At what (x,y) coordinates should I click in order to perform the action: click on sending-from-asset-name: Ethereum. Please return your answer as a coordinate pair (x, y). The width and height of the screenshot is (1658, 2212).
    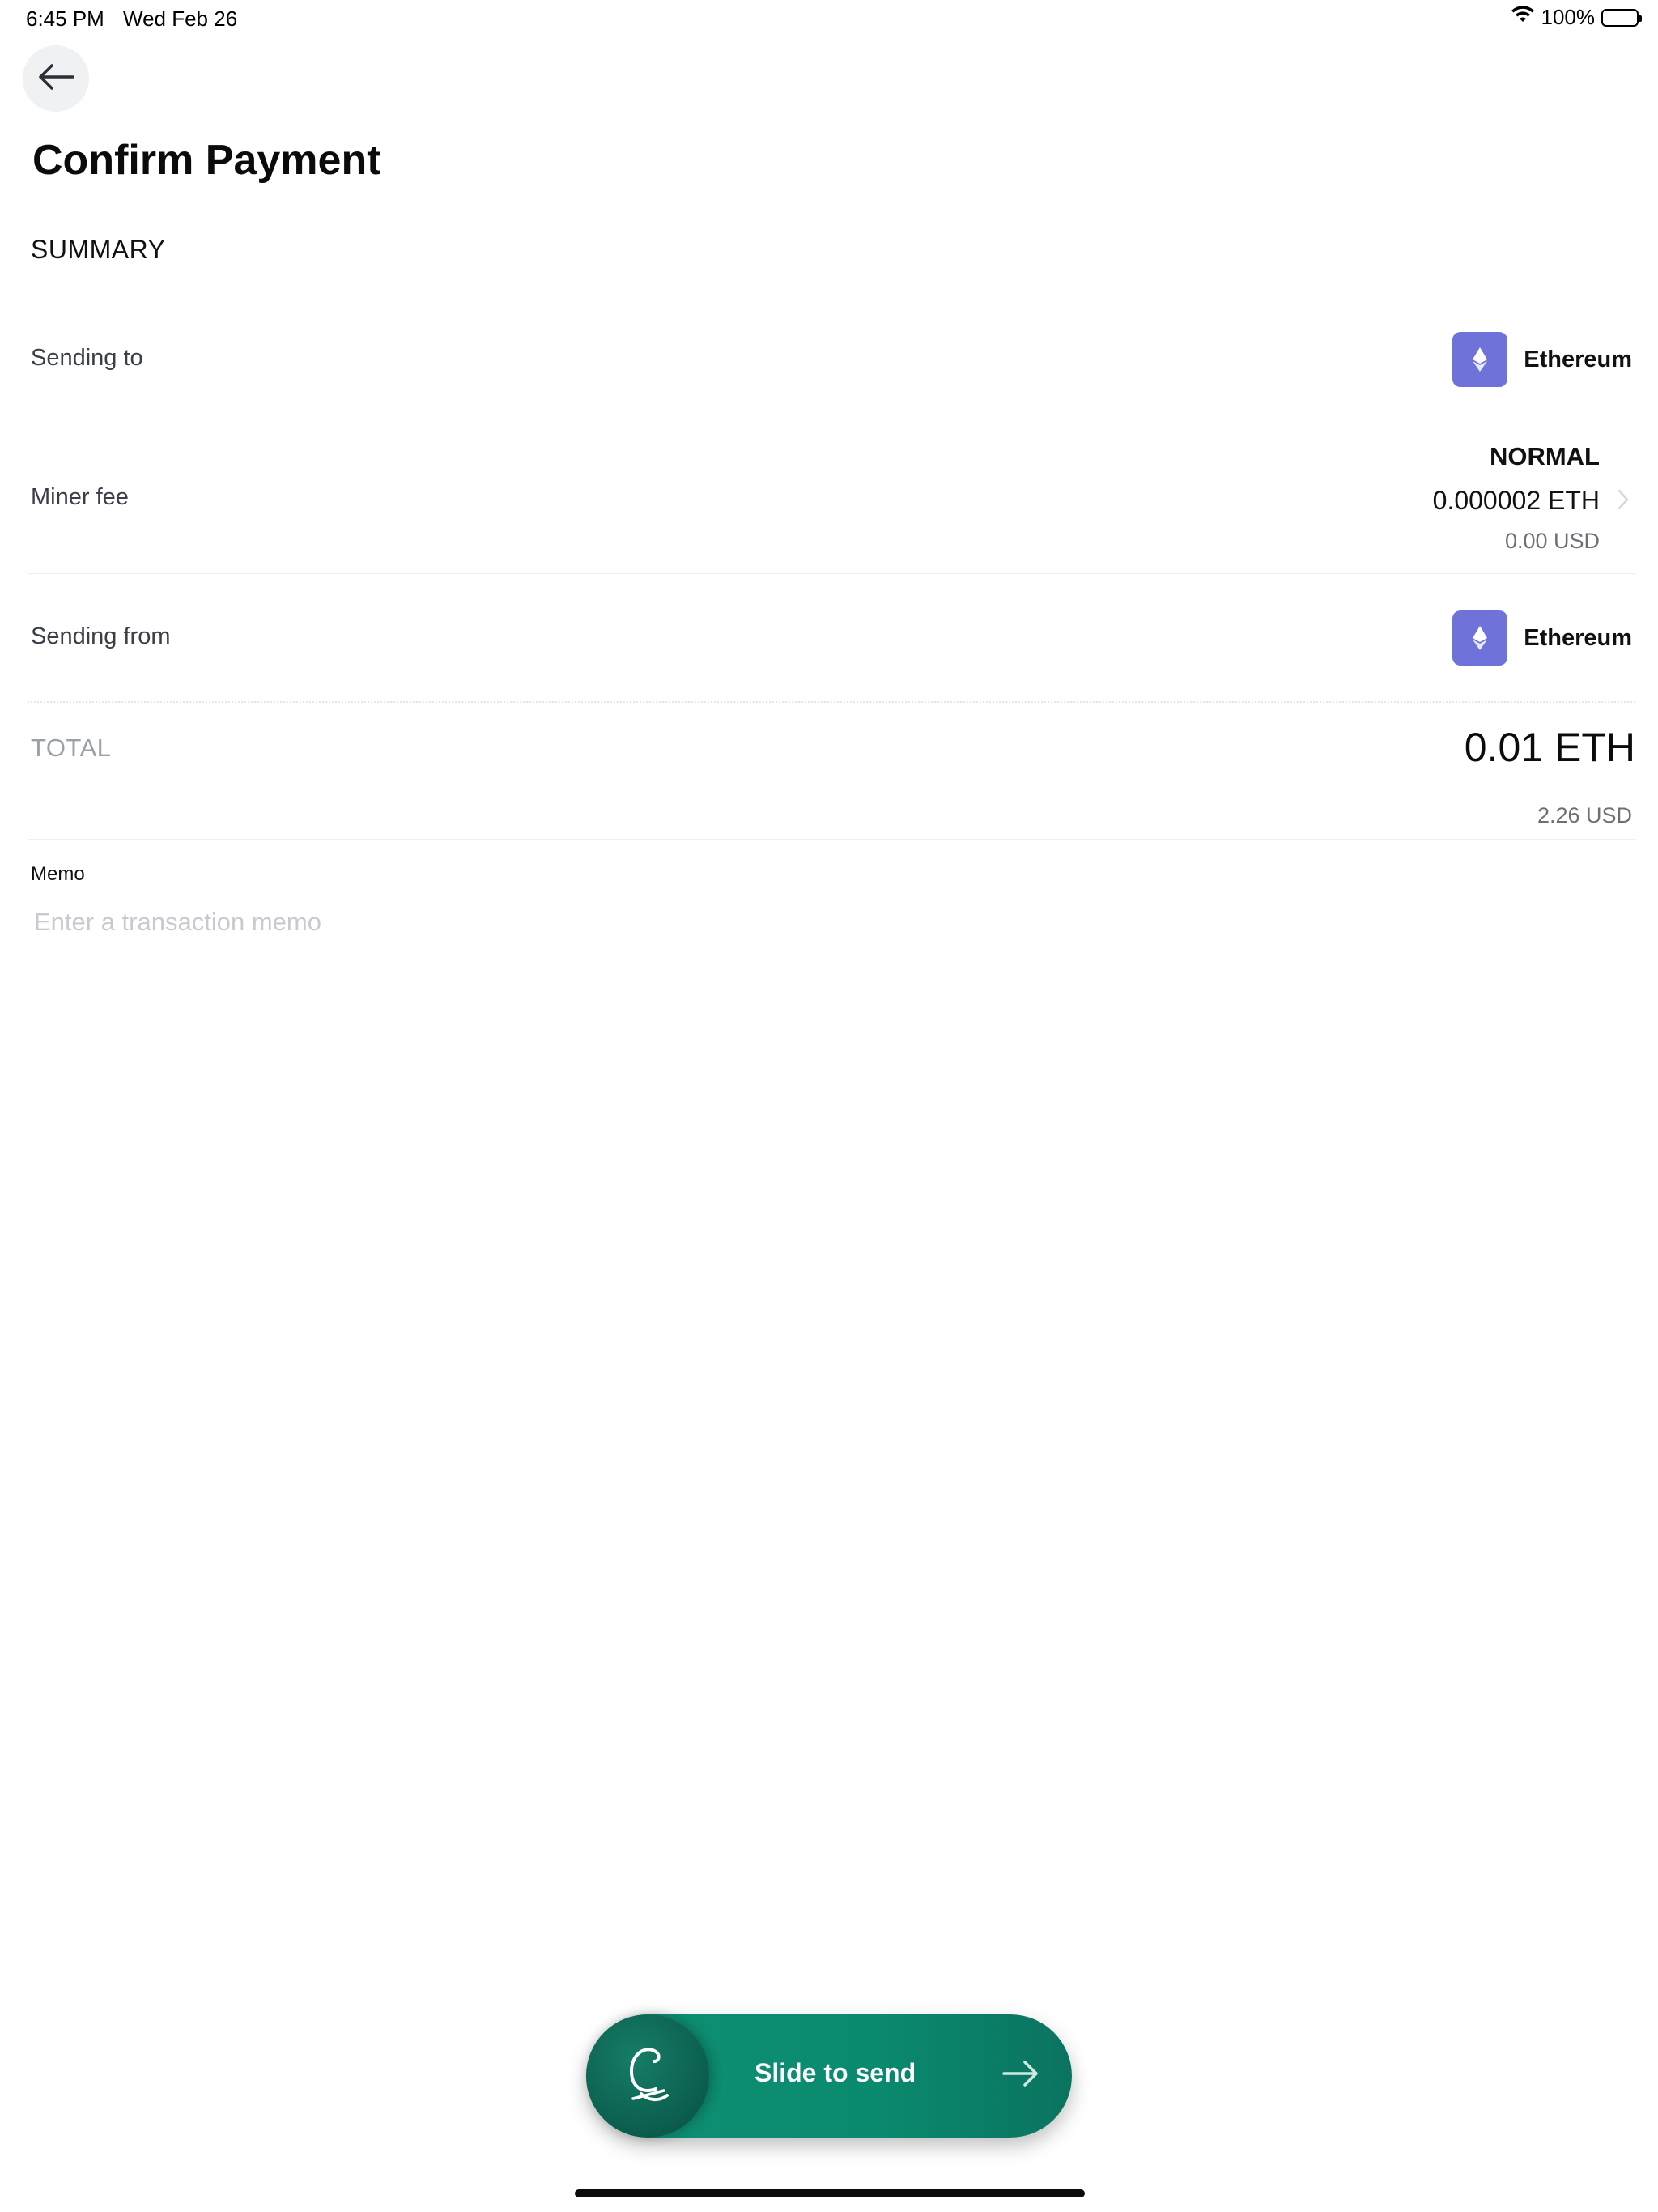
    Looking at the image, I should click on (1578, 637).